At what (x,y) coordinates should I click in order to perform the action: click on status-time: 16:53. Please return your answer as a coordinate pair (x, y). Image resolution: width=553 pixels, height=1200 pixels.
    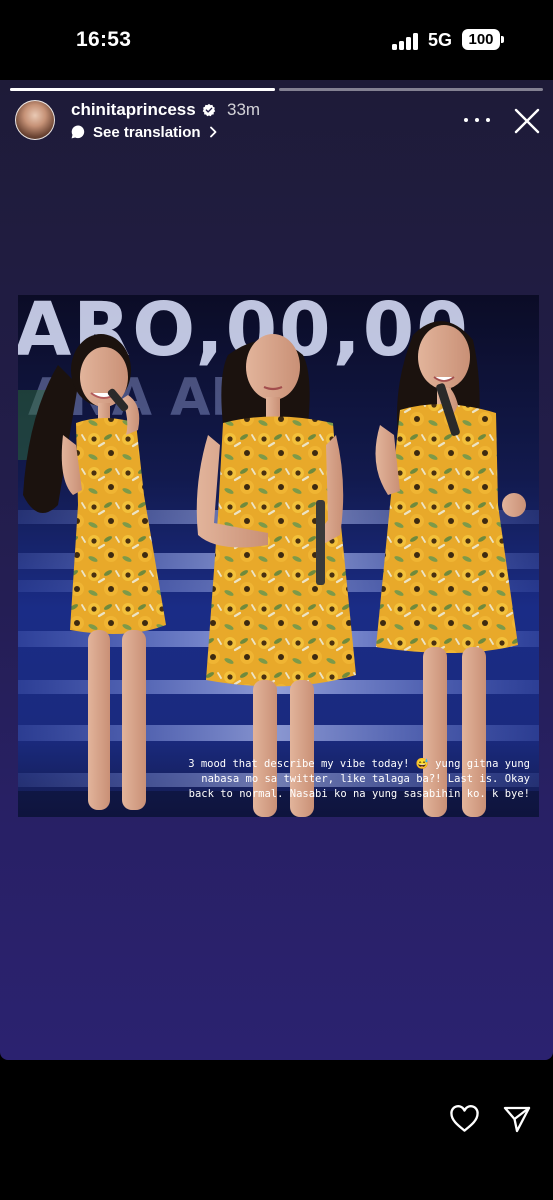
    Looking at the image, I should click on (104, 39).